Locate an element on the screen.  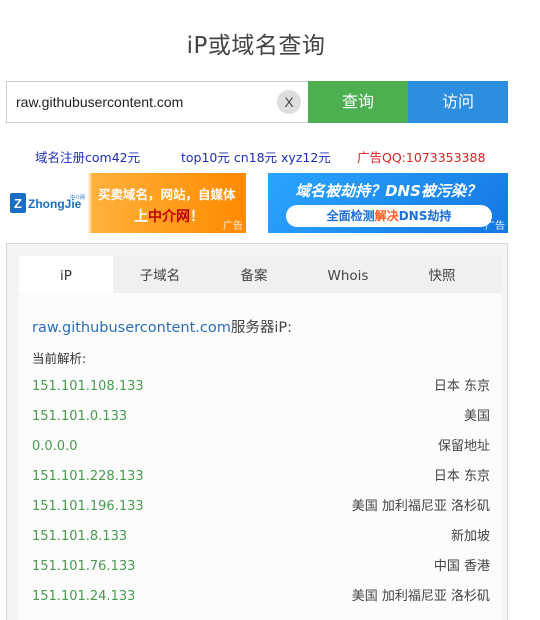
ad-banner-zhongjie: Z ZhongJie 中介网 买卖域名，网站，自媒体 上中介网！ 广告 is located at coordinates (126, 203).